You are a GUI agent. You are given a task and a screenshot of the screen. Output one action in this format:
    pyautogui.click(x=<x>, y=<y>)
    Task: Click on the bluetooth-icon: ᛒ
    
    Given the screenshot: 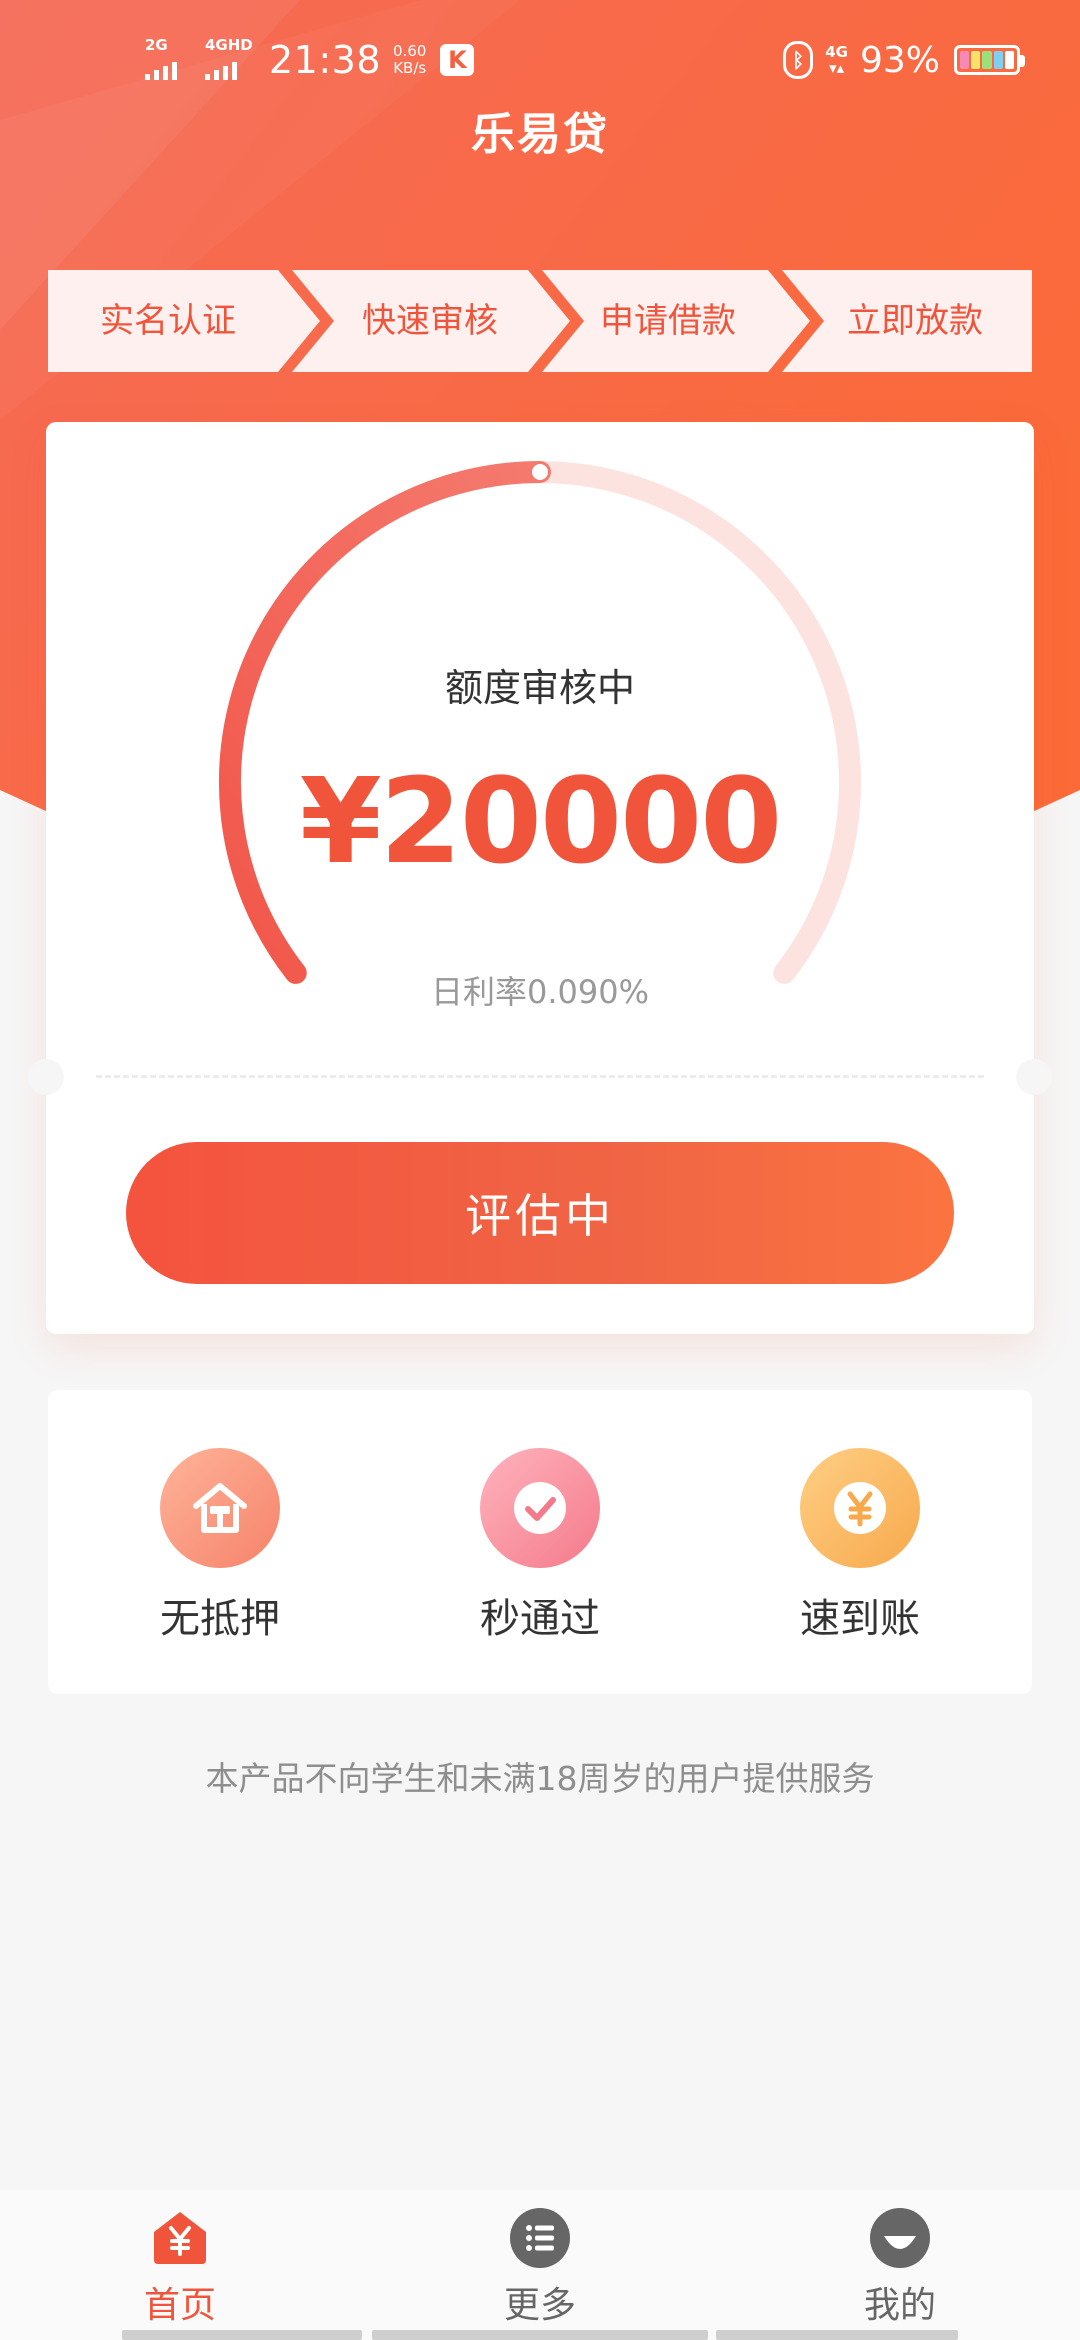 What is the action you would take?
    pyautogui.click(x=798, y=60)
    